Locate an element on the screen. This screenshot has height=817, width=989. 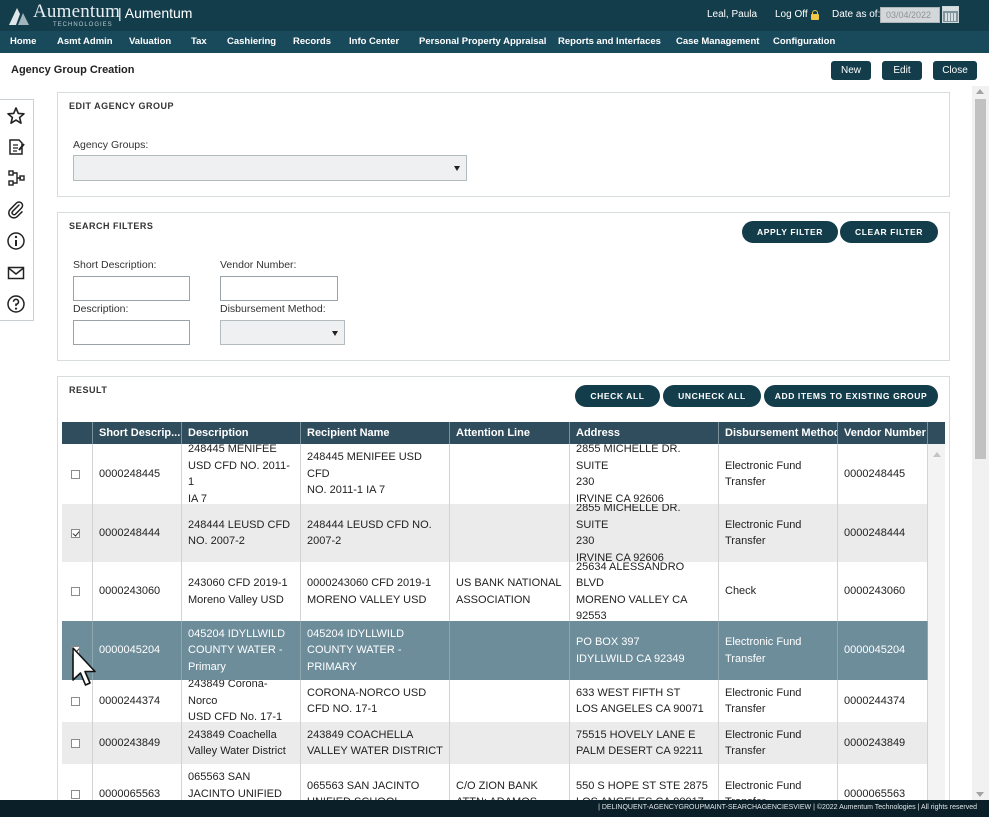
nav-reports: Reports and Interfaces is located at coordinates (609, 42).